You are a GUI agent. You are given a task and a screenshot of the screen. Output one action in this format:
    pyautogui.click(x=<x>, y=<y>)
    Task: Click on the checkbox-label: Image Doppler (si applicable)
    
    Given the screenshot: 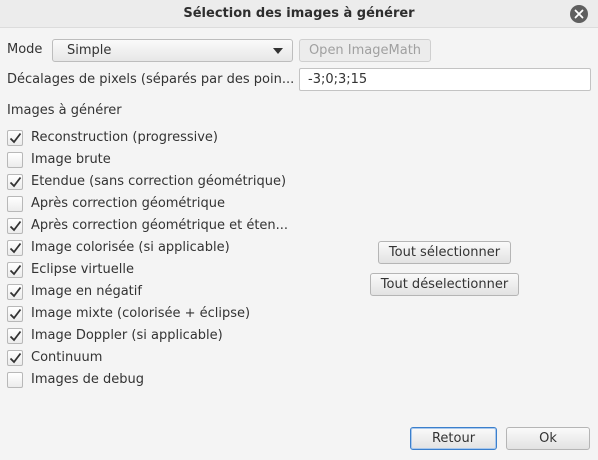 What is the action you would take?
    pyautogui.click(x=127, y=335)
    